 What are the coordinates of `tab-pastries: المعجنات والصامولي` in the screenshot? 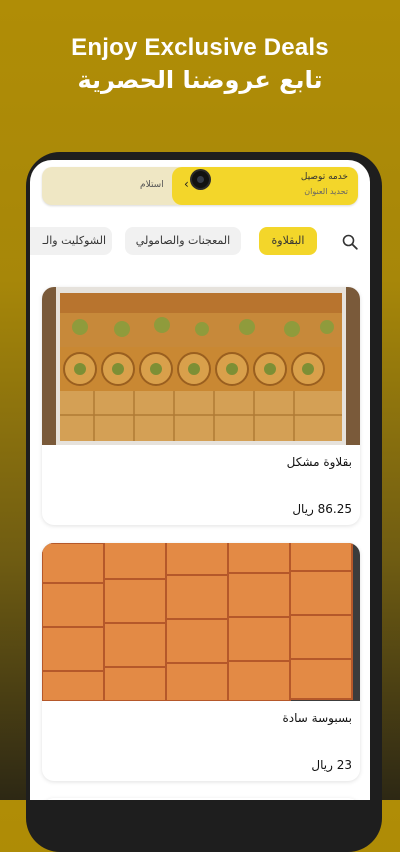 It's located at (183, 241).